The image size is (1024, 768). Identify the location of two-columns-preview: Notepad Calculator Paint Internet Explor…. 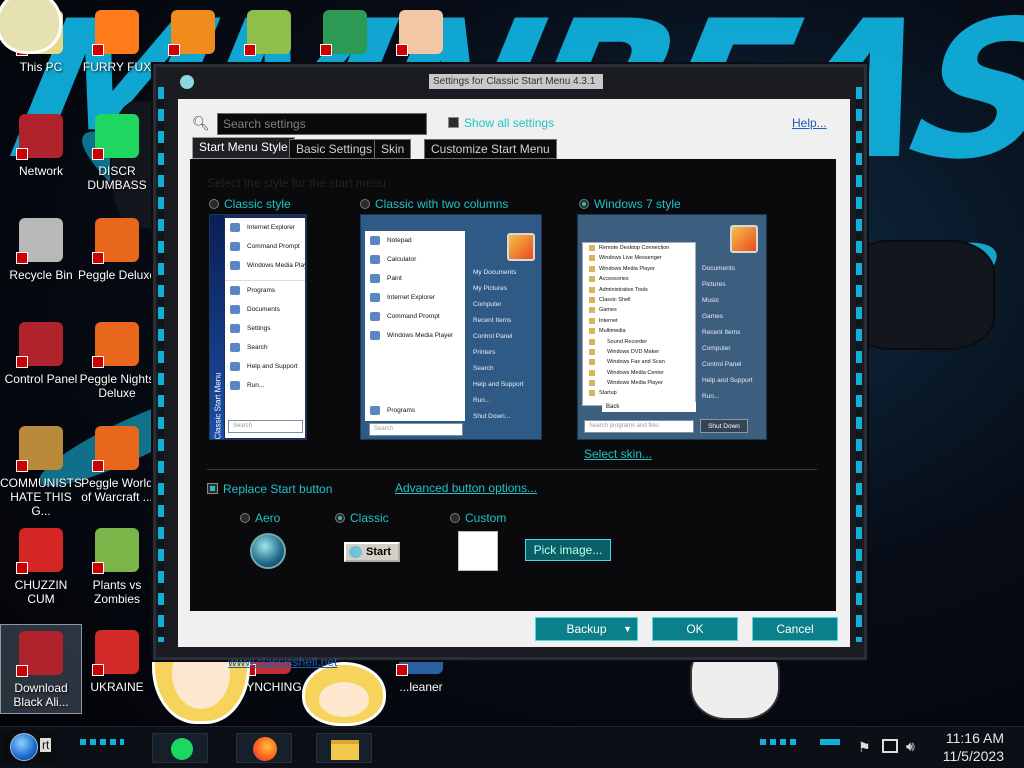
(451, 327).